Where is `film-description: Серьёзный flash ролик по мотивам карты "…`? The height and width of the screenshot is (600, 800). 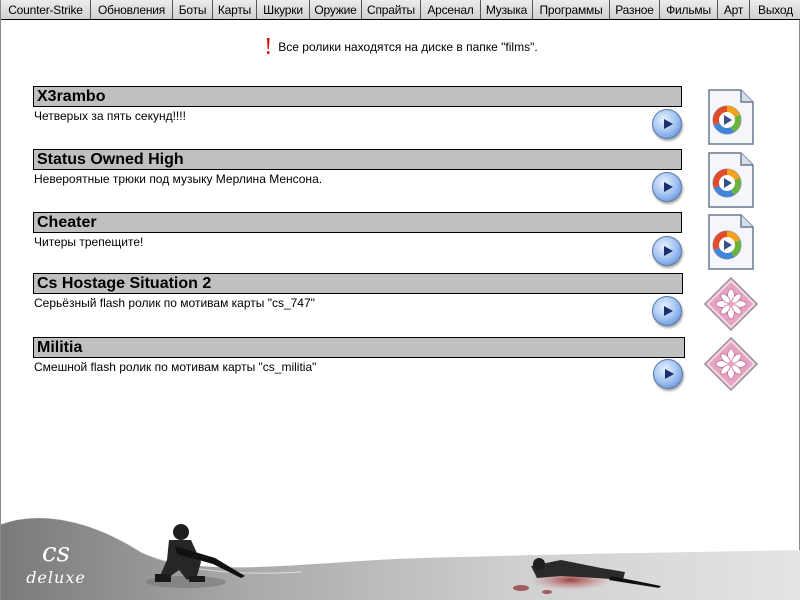
film-description: Серьёзный flash ролик по мотивам карты "… is located at coordinates (174, 303).